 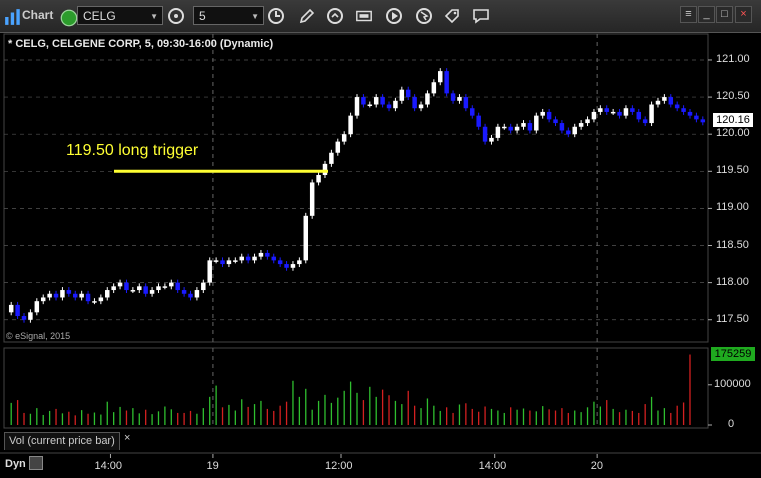 What do you see at coordinates (731, 424) in the screenshot?
I see `volume-tick-label: 0` at bounding box center [731, 424].